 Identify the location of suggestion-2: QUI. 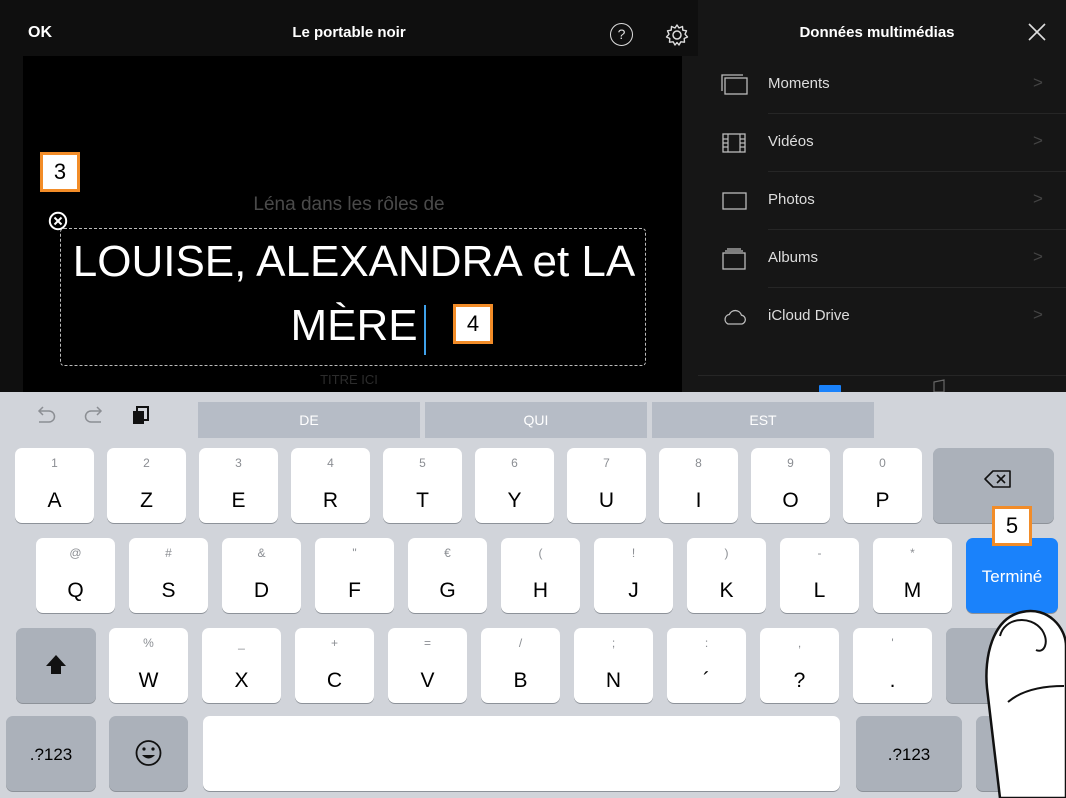
(536, 420).